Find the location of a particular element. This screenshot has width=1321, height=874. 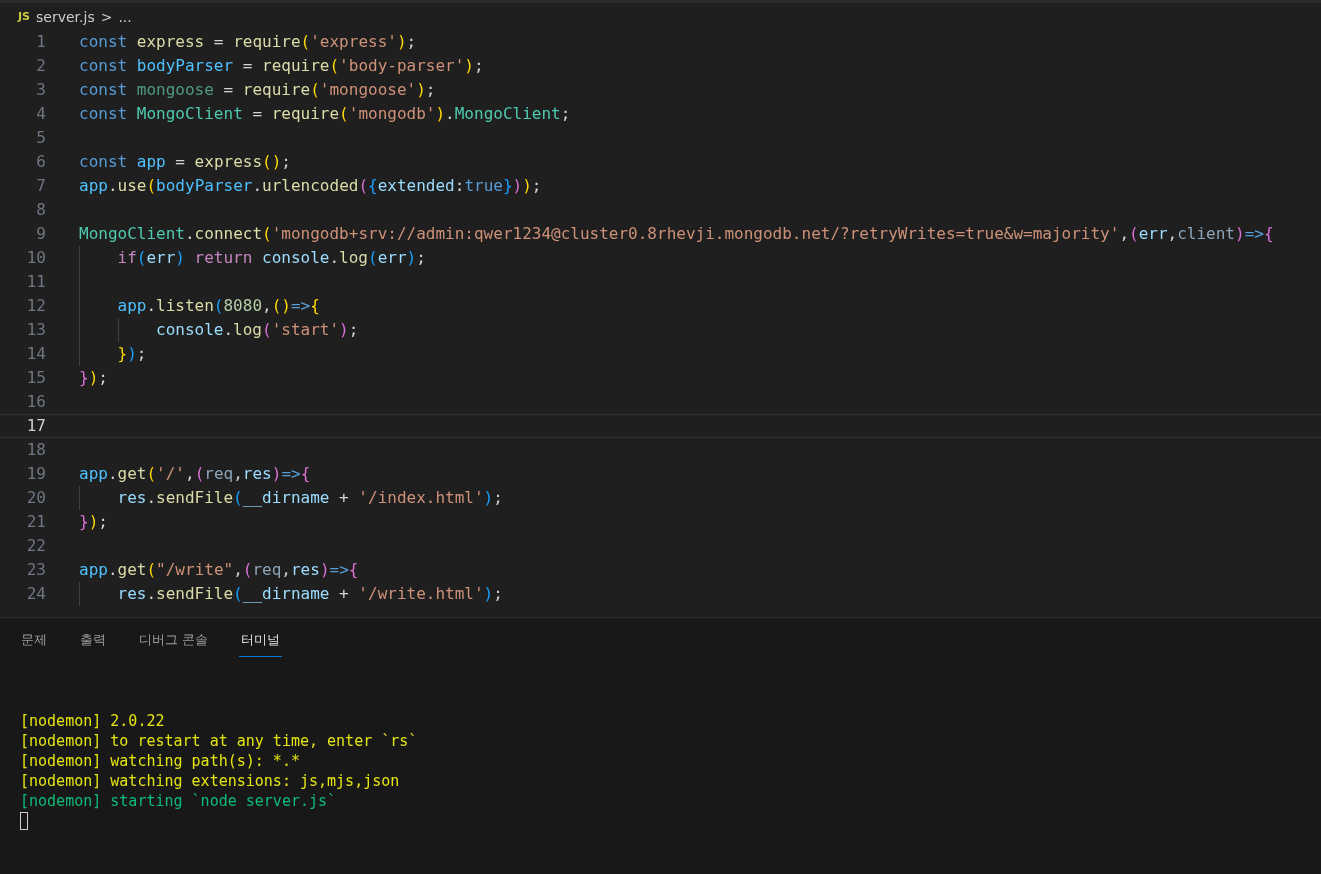

code-line: MongoClient.connect('mongodb+srv://admin:qwer1234@cluster0.8rhevji.mongodb.net/?retryWrites=true&w=majority',(err,client)=>{ is located at coordinates (676, 234).